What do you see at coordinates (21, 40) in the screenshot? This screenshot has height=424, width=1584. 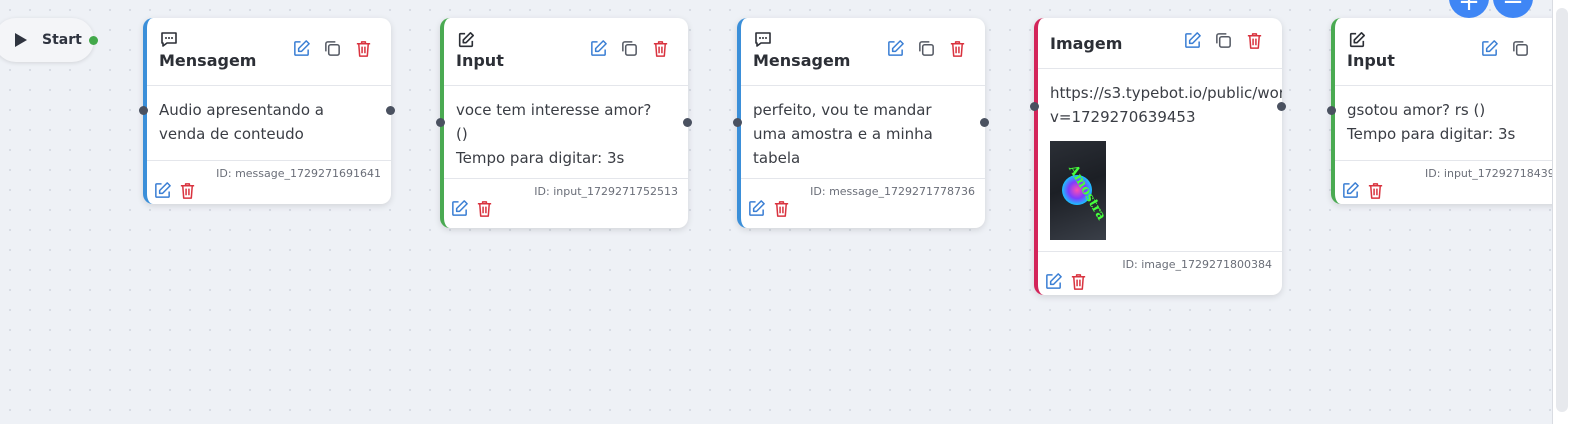 I see `play-icon` at bounding box center [21, 40].